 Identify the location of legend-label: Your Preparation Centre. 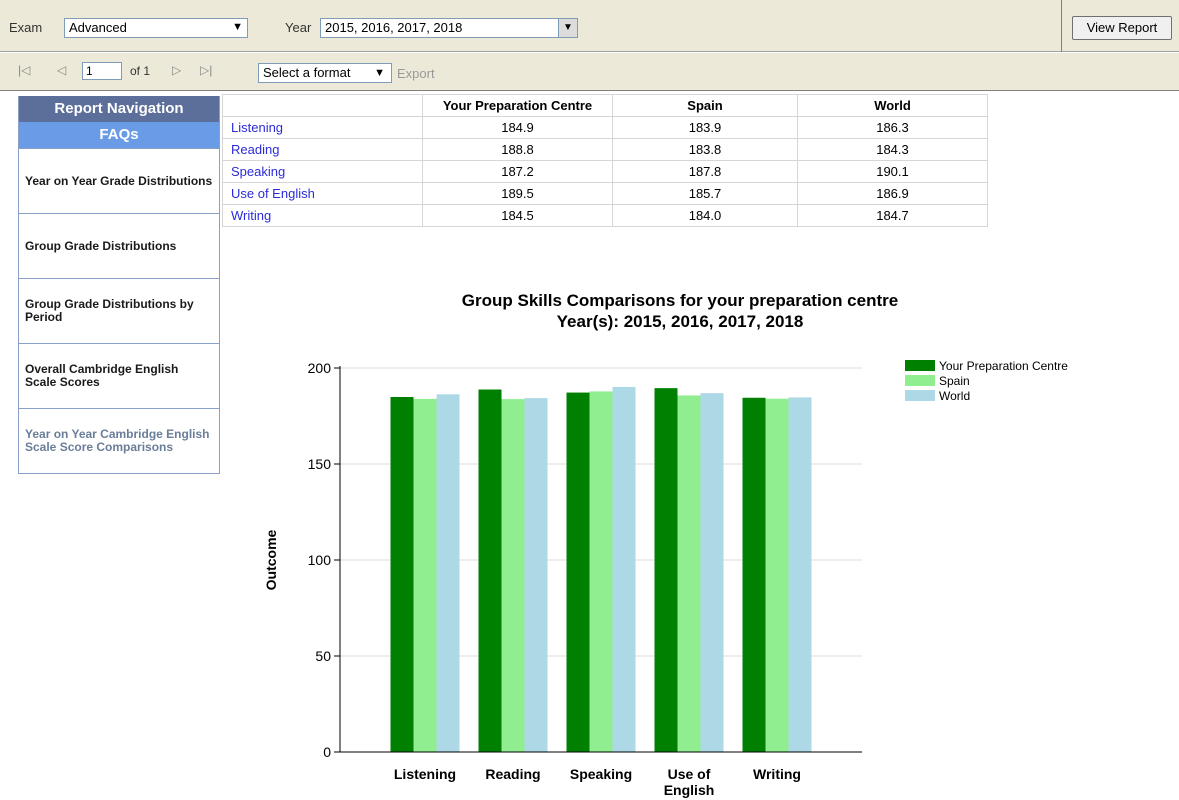
(1003, 366).